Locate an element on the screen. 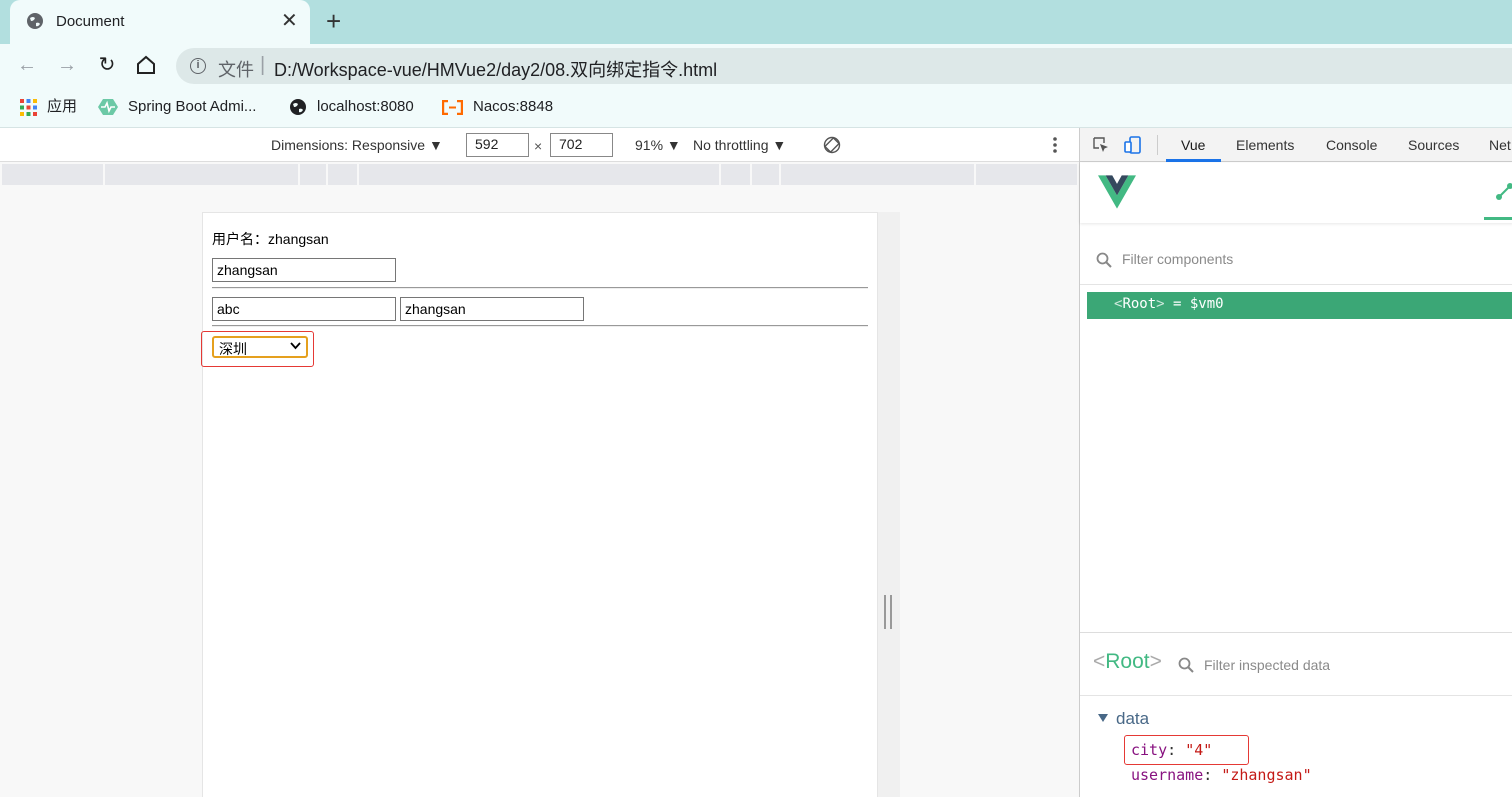 This screenshot has width=1512, height=797. bookmark-localhost: localhost:8080 is located at coordinates (351, 108).